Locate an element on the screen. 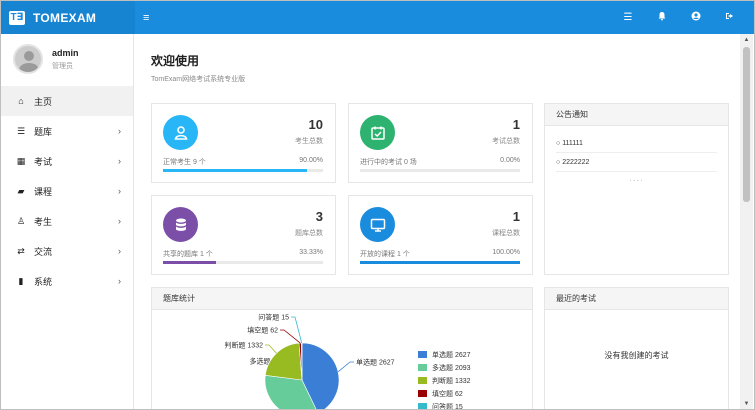 This screenshot has width=755, height=410. pie-data-label: 单选题 2627 is located at coordinates (375, 362).